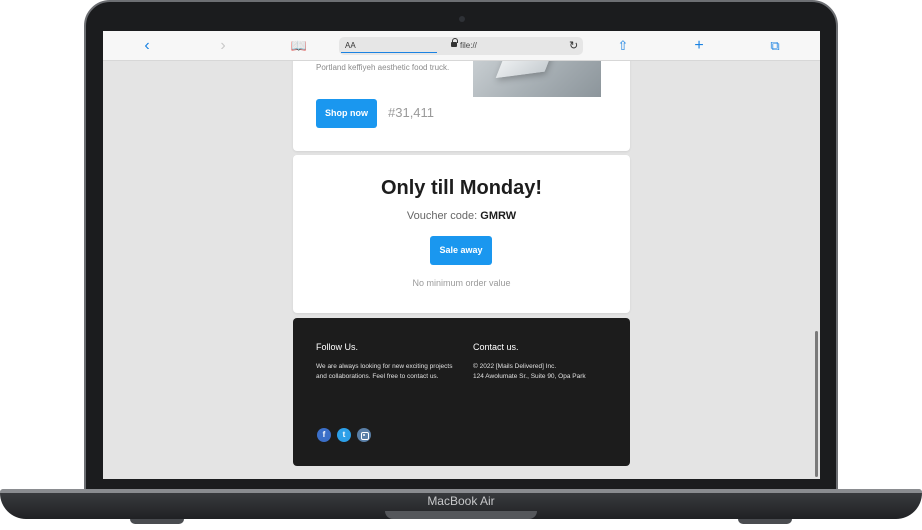 This screenshot has width=922, height=530. I want to click on contact-copyright: © 2022 [Mails Delivered] Inc., so click(515, 366).